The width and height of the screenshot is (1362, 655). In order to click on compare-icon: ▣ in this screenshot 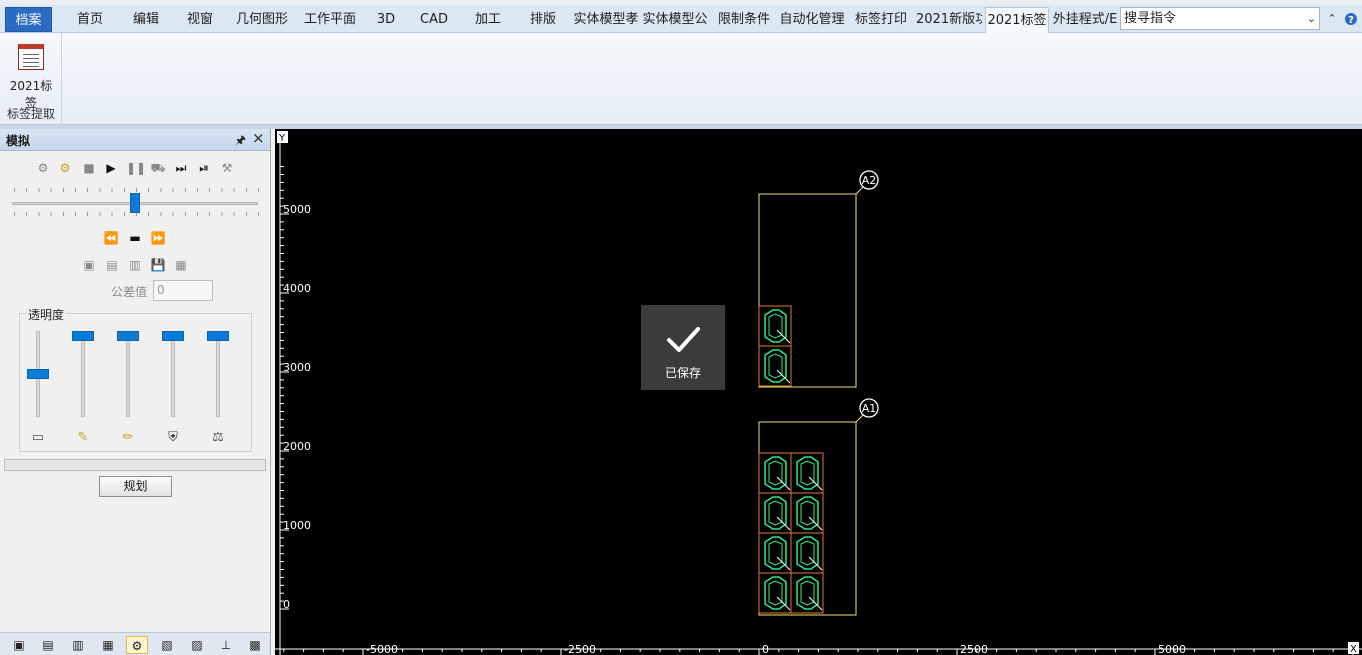, I will do `click(89, 265)`.